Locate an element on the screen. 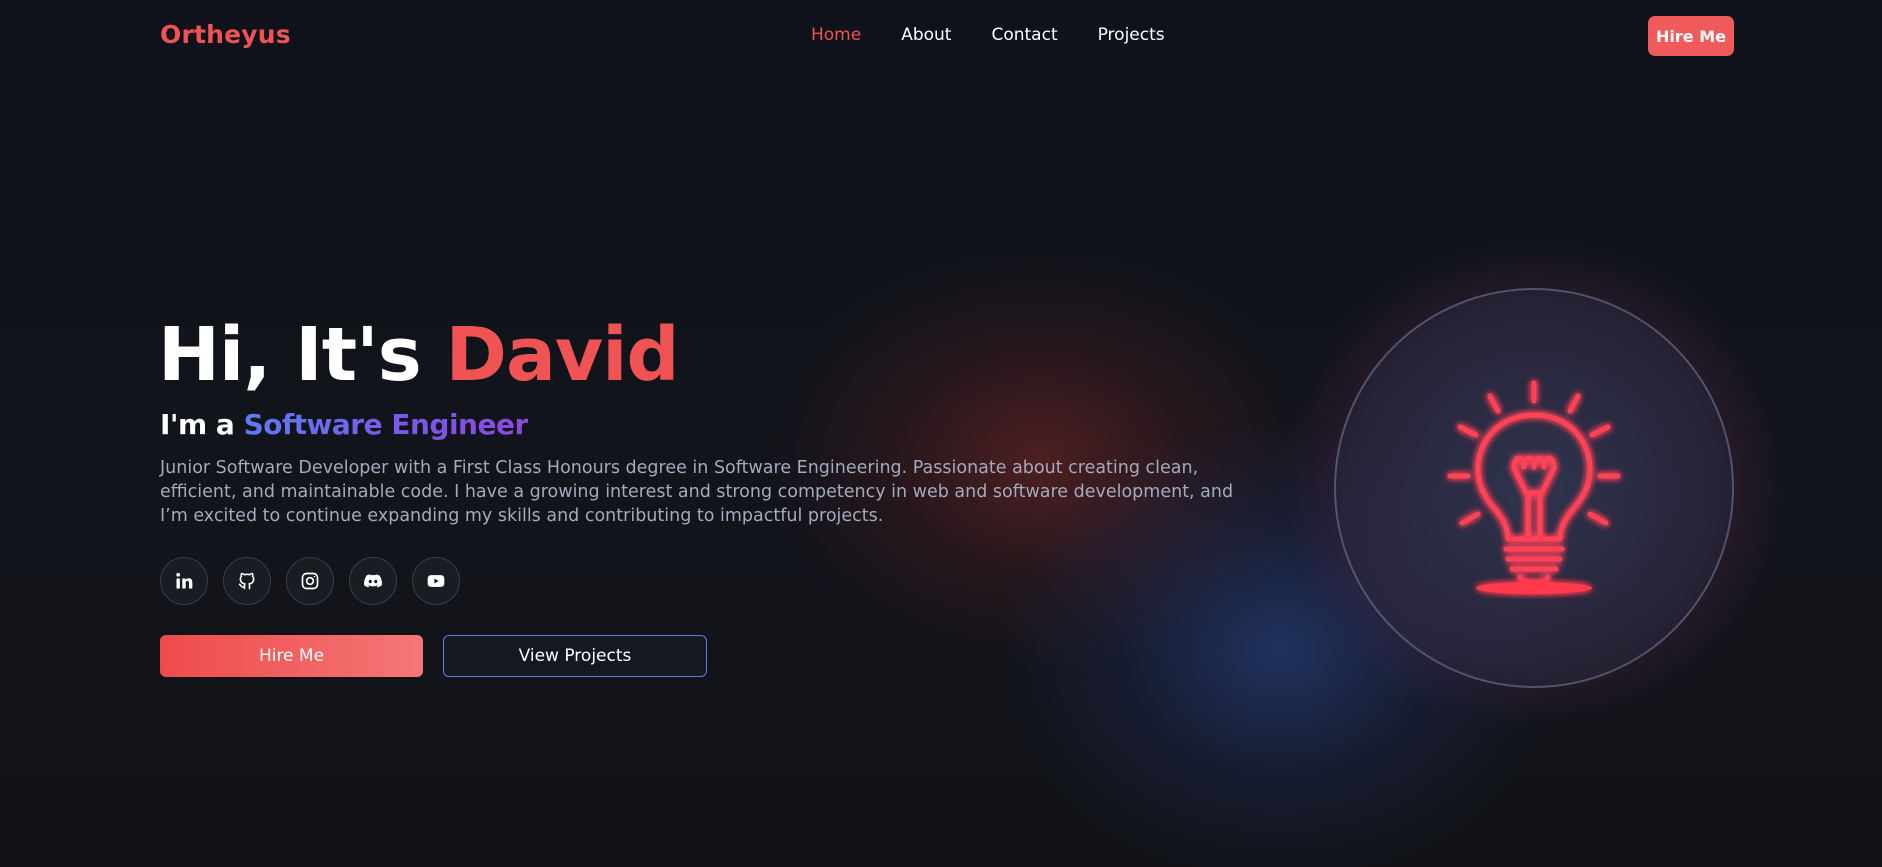 The width and height of the screenshot is (1882, 867). hero-title: Hi, It's David is located at coordinates (419, 355).